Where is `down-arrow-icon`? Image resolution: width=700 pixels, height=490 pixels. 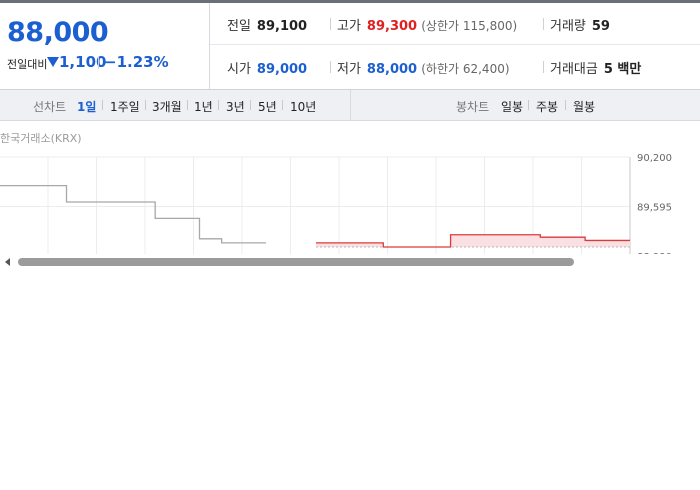 down-arrow-icon is located at coordinates (53, 62).